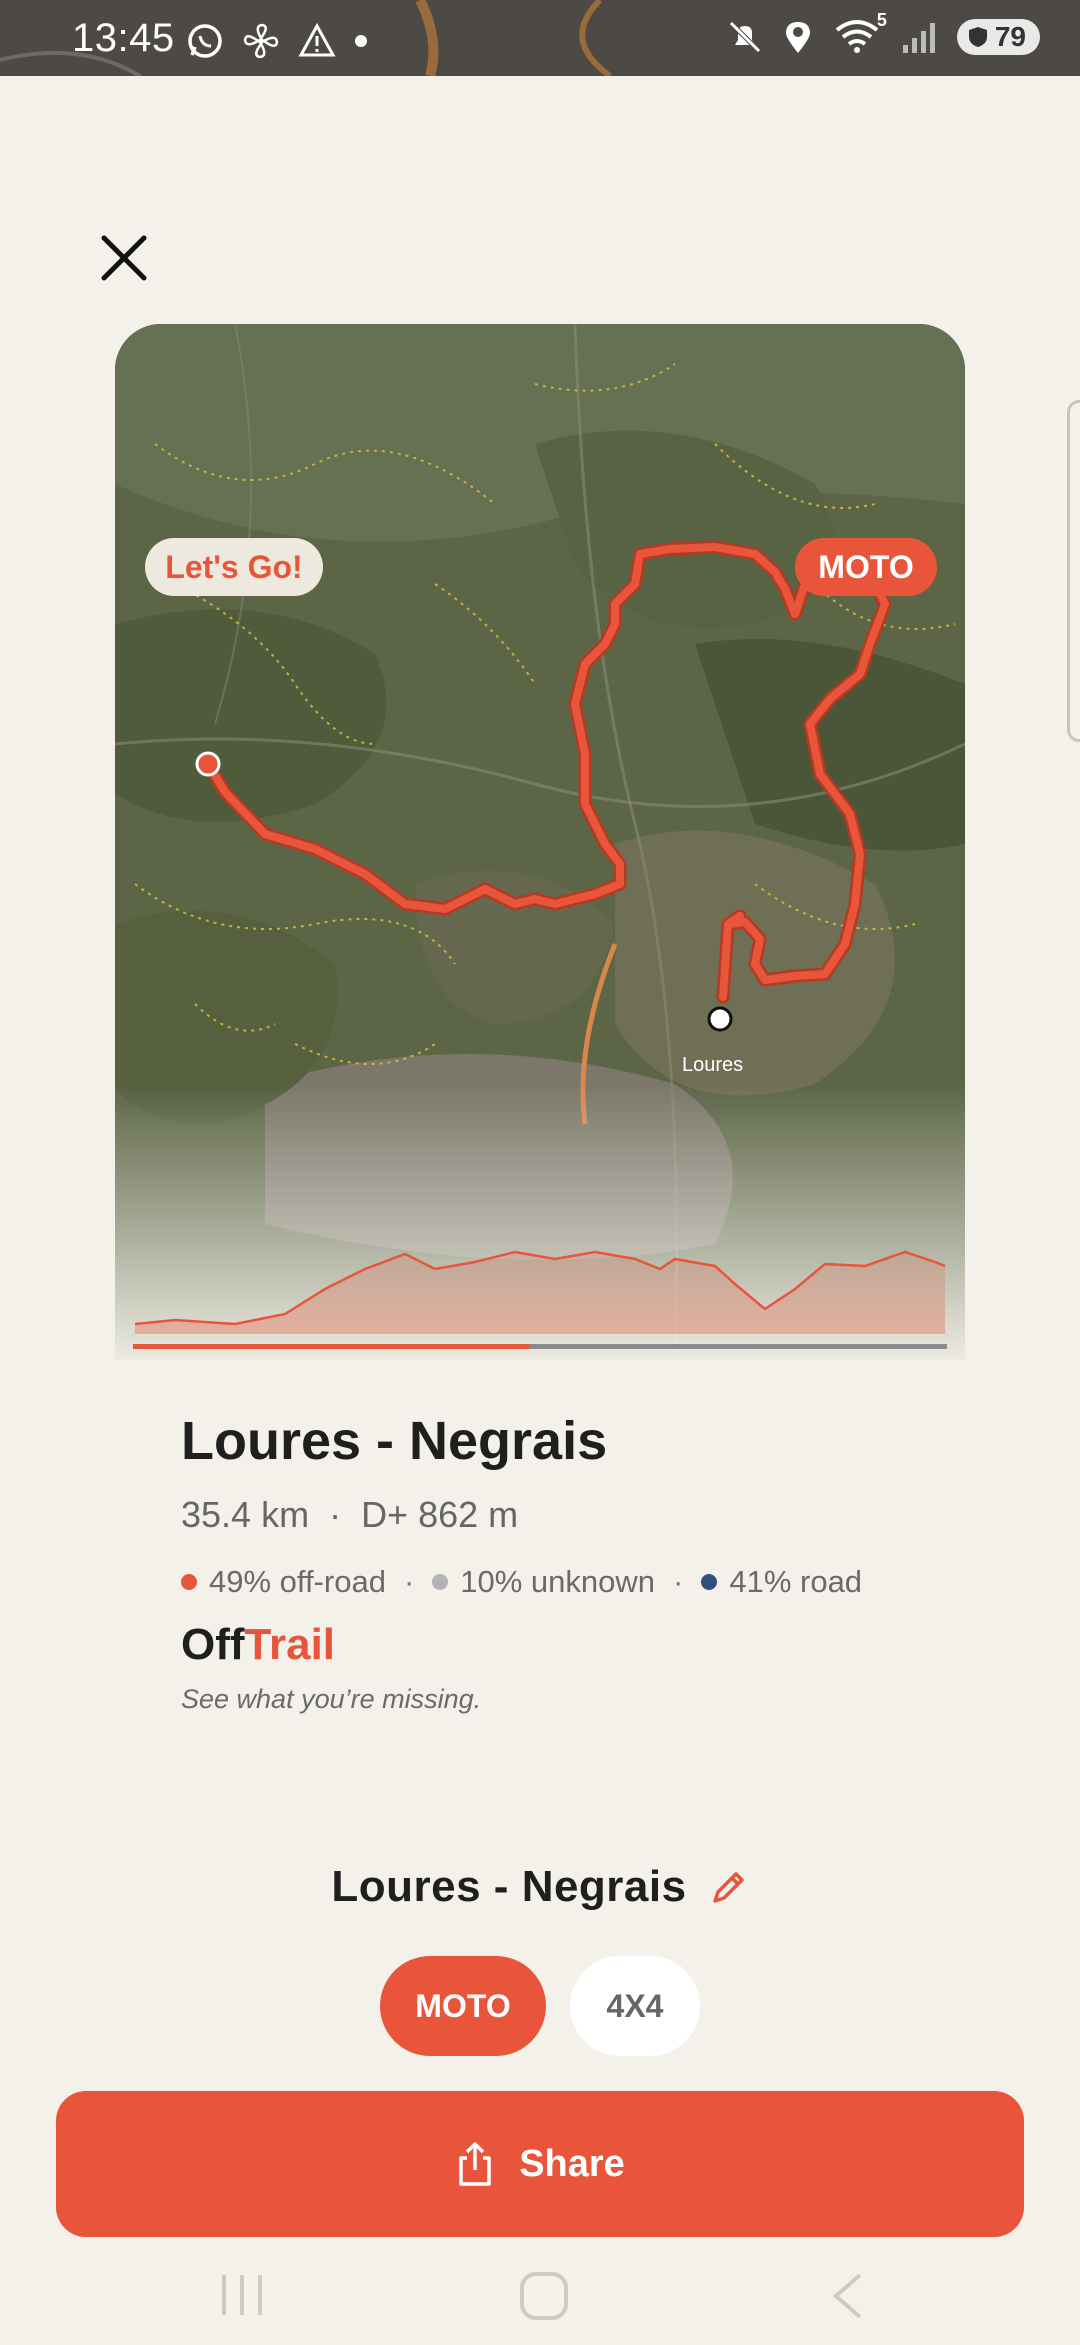 The image size is (1080, 2345). What do you see at coordinates (261, 41) in the screenshot?
I see `fan-icon` at bounding box center [261, 41].